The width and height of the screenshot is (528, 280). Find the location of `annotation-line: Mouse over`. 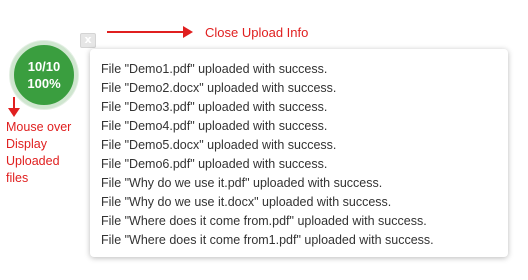

annotation-line: Mouse over is located at coordinates (39, 127).